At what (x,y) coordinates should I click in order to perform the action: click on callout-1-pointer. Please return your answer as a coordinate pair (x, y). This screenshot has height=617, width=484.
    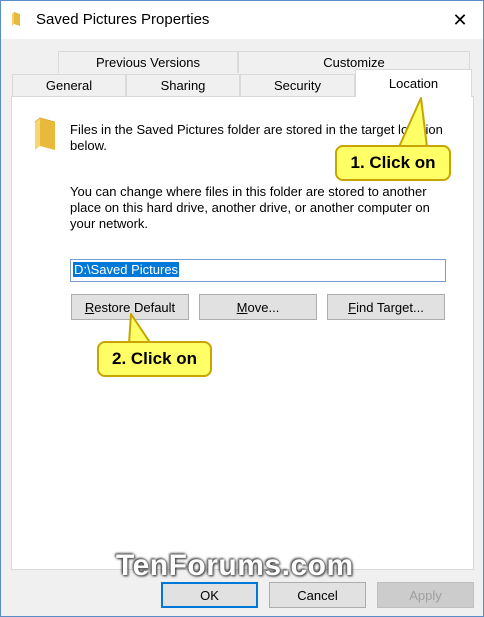
    Looking at the image, I should click on (413, 122).